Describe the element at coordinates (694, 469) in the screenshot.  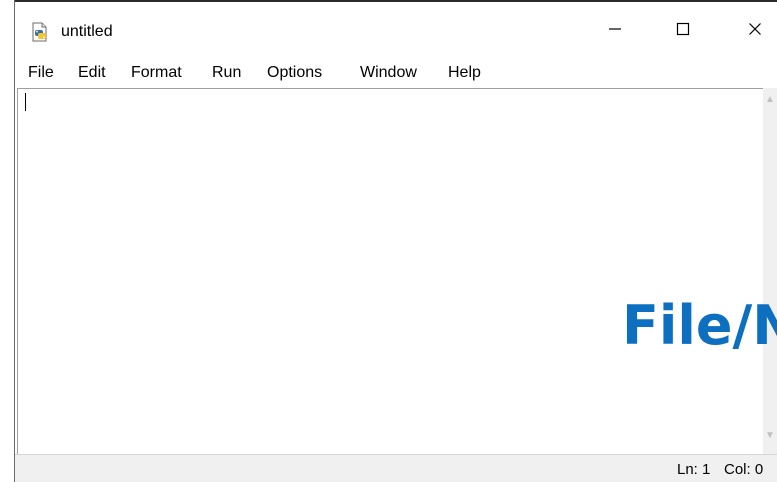
I see `status-line: Ln: 1` at that location.